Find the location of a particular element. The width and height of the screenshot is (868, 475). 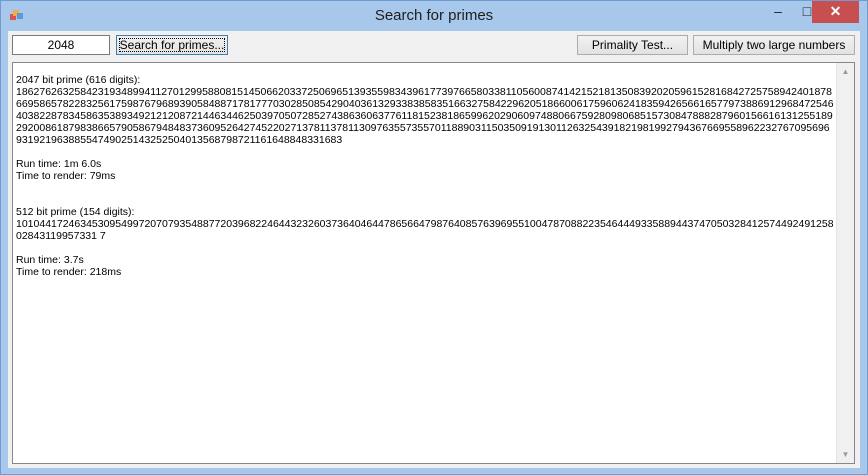

title-bar: Search for primes – □ ✕ is located at coordinates (434, 16).